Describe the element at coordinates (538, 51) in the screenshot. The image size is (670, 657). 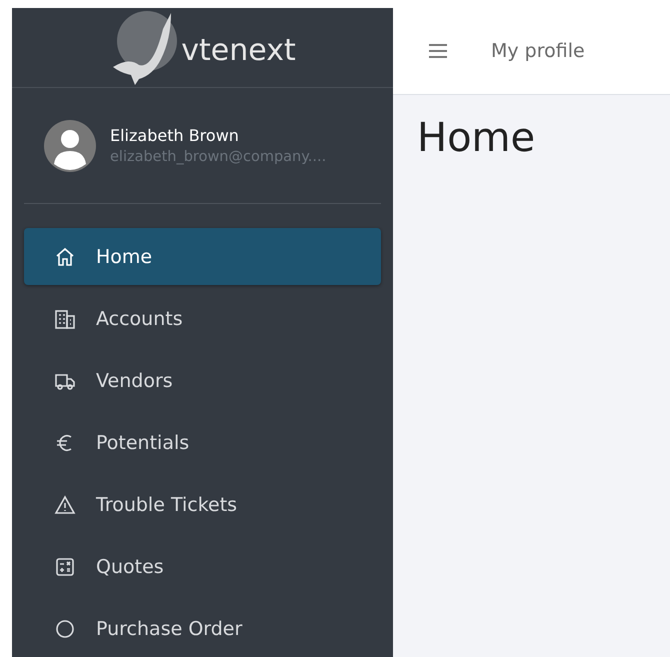
I see `my-profile-link: My profile` at that location.